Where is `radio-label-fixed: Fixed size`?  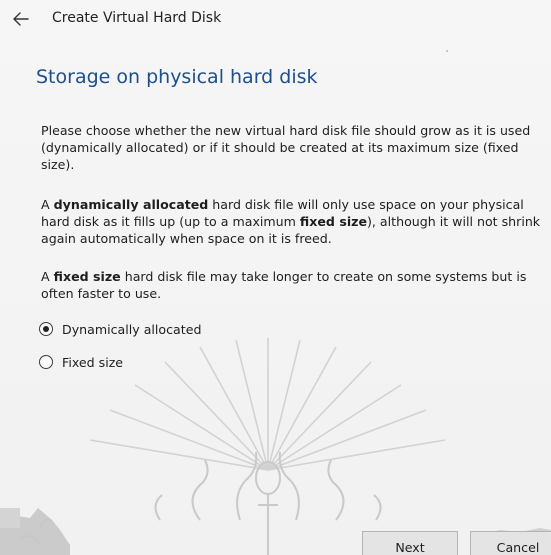
radio-label-fixed: Fixed size is located at coordinates (93, 362).